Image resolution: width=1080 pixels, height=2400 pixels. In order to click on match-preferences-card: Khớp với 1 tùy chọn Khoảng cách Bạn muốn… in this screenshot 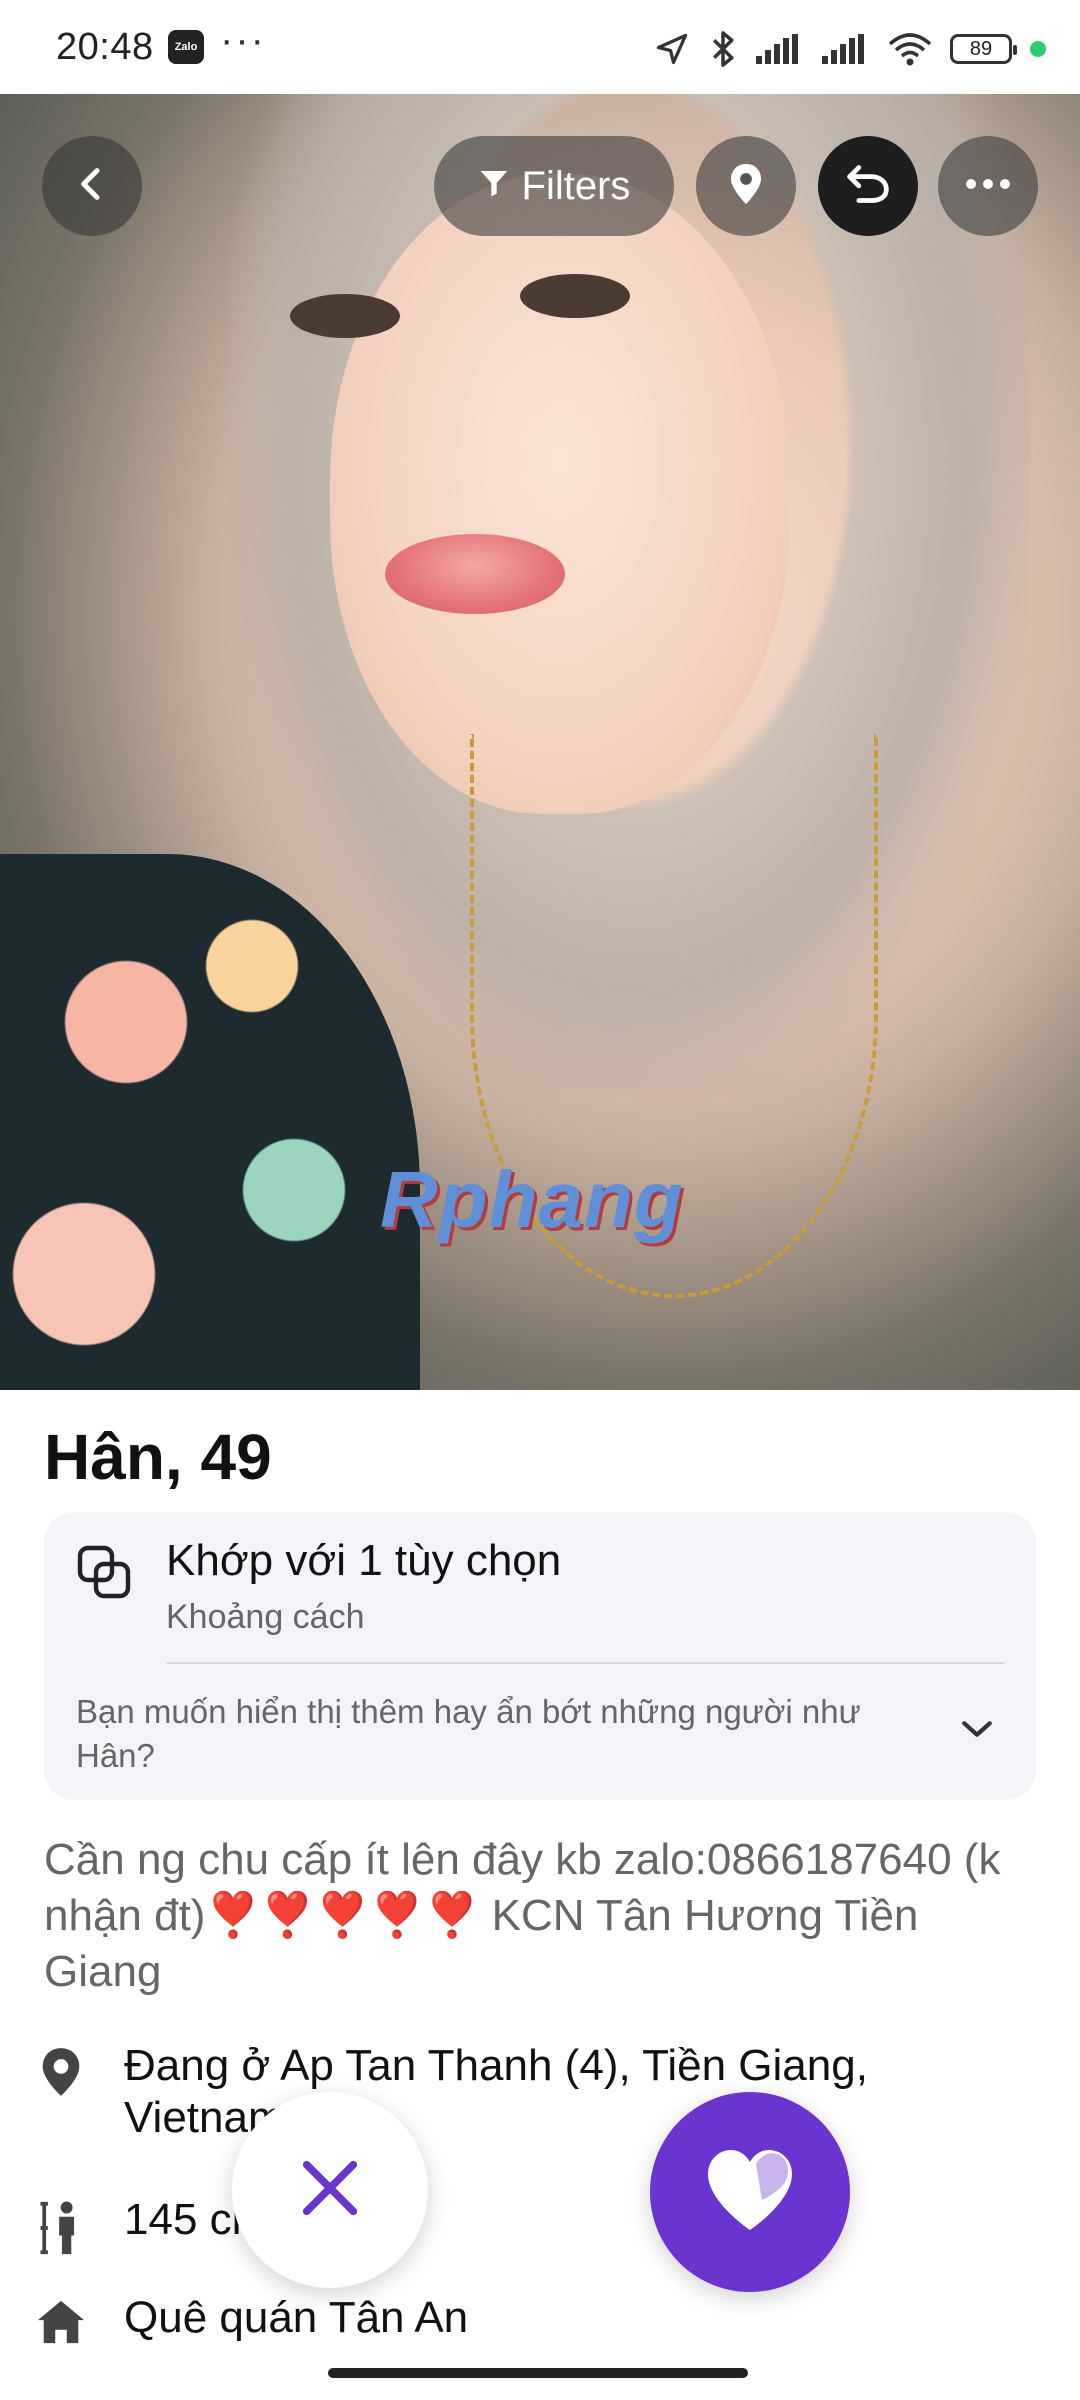, I will do `click(540, 1656)`.